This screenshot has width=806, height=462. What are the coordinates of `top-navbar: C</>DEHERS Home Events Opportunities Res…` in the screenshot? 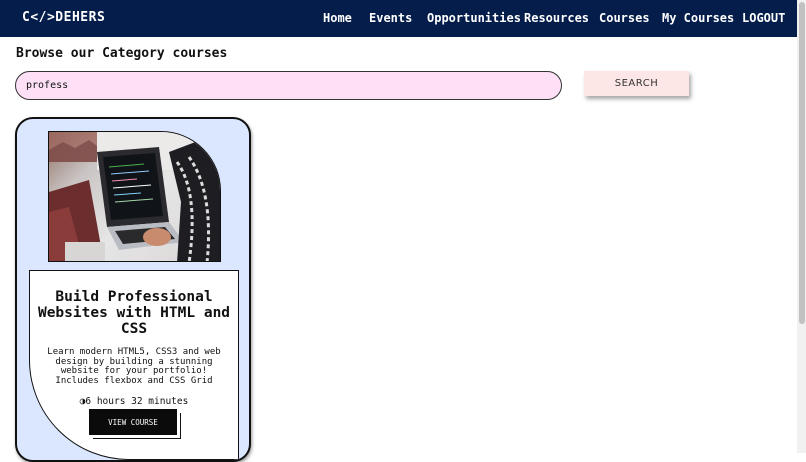 It's located at (398, 18).